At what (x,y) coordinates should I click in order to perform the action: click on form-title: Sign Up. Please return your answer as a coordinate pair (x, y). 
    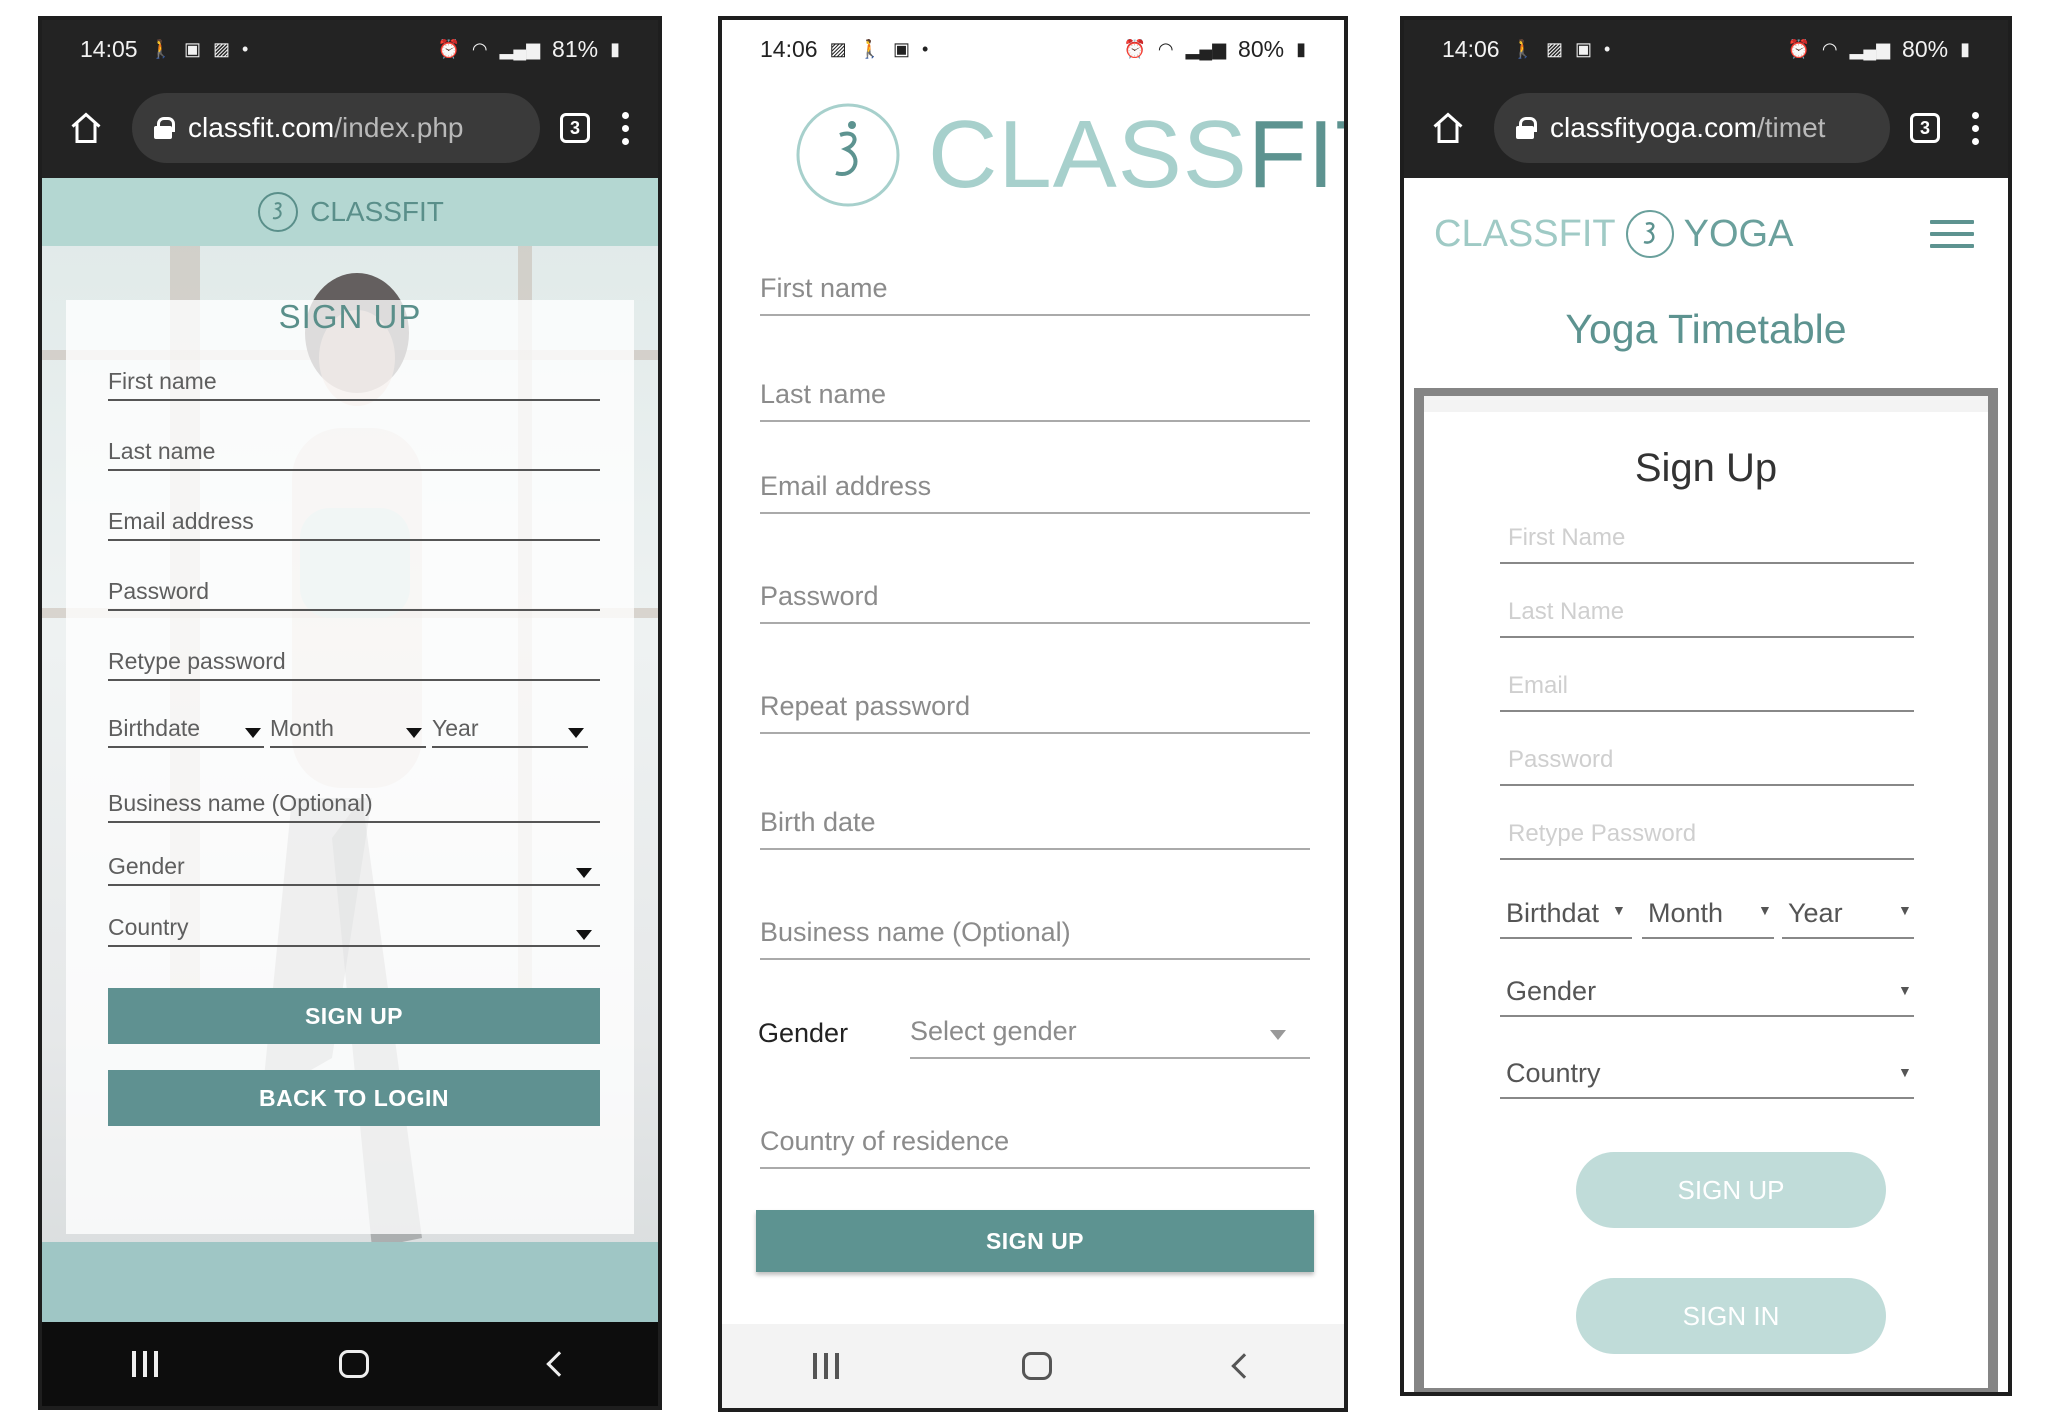
    Looking at the image, I should click on (1706, 468).